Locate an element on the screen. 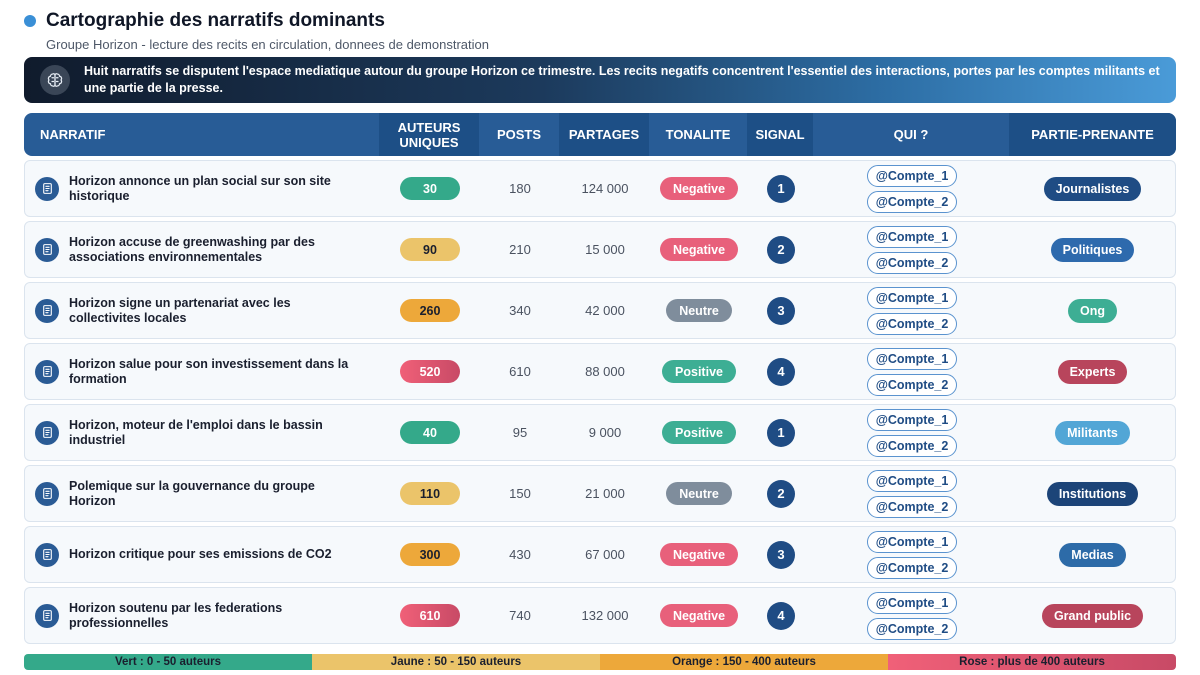 The height and width of the screenshot is (675, 1200). authors-cell: 300 is located at coordinates (430, 554).